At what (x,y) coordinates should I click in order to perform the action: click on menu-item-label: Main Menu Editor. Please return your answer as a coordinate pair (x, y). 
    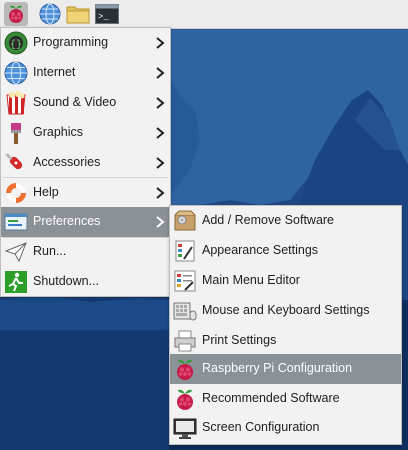
    Looking at the image, I should click on (251, 280).